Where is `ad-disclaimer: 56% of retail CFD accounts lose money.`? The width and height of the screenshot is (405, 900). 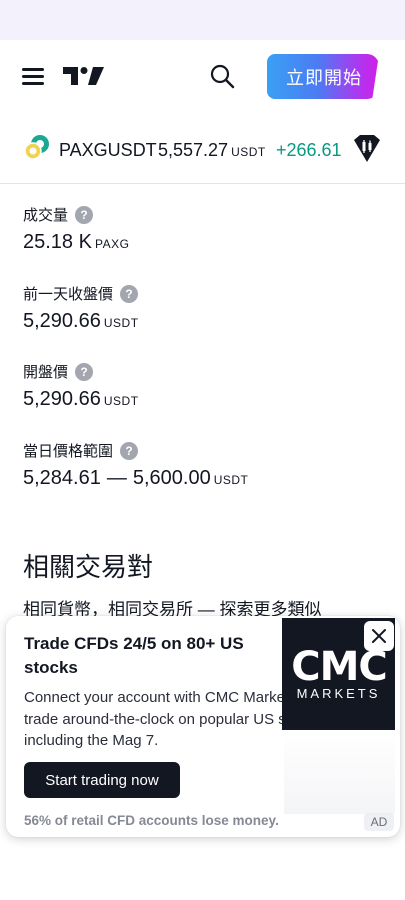 ad-disclaimer: 56% of retail CFD accounts lose money. is located at coordinates (151, 820).